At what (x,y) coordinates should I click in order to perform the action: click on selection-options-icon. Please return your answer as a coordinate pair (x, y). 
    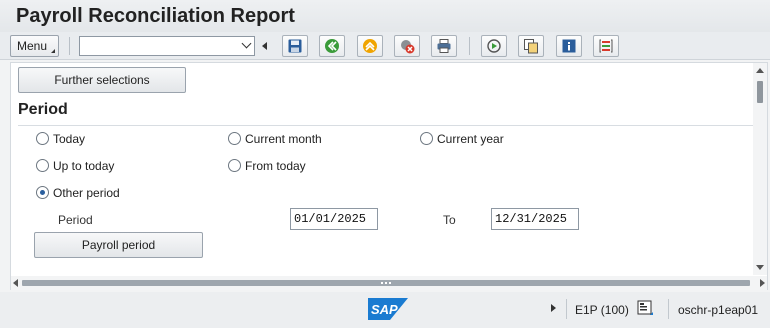
    Looking at the image, I should click on (606, 46).